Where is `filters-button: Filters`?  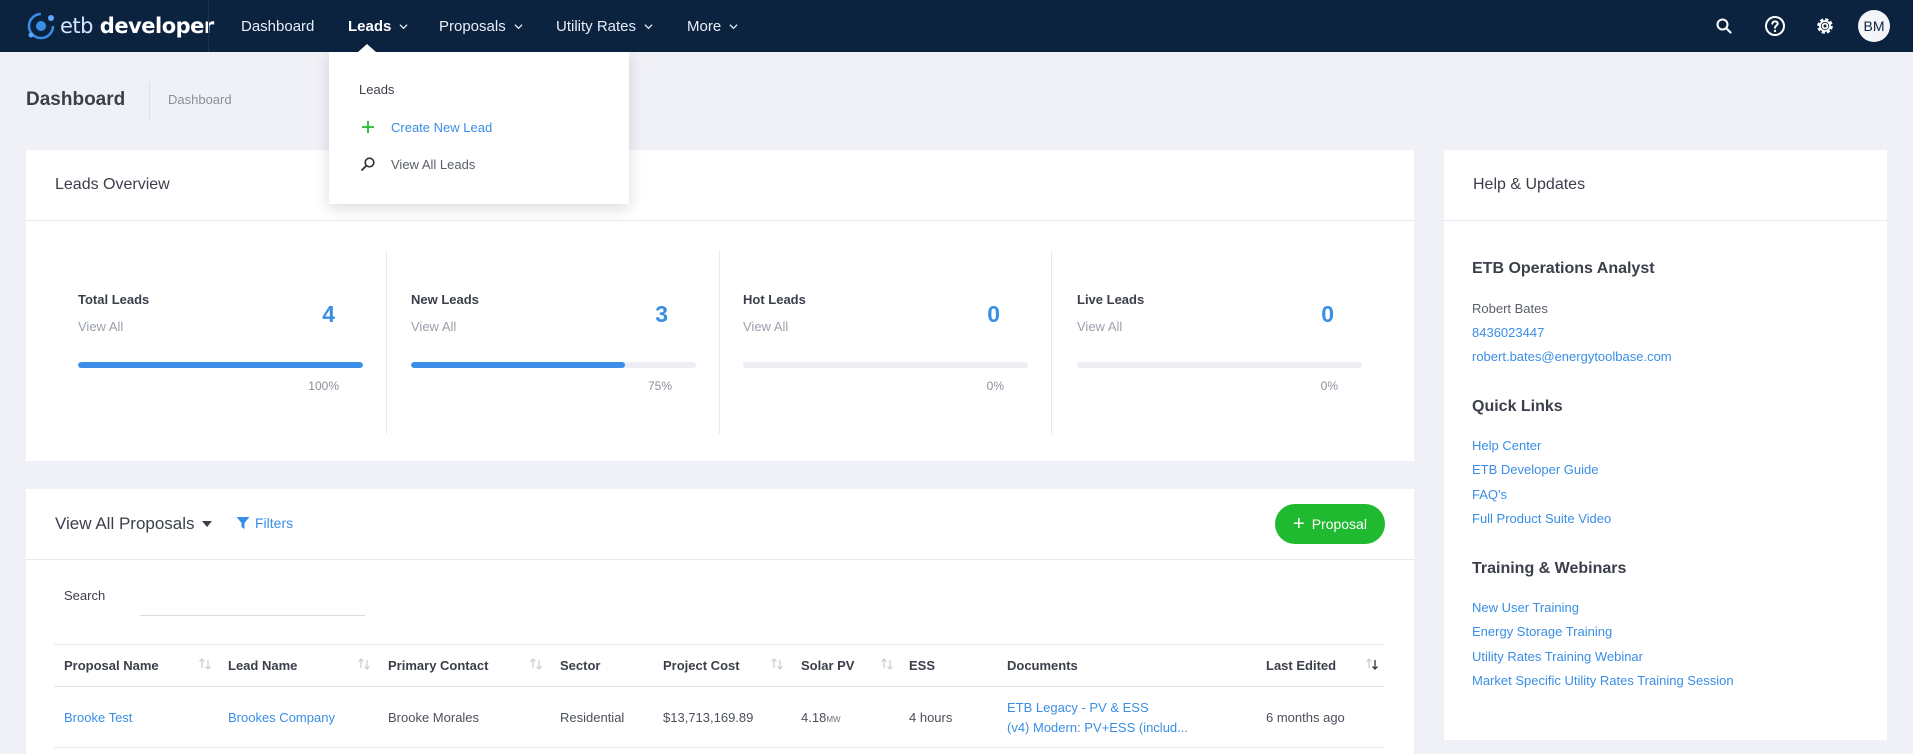 filters-button: Filters is located at coordinates (264, 523).